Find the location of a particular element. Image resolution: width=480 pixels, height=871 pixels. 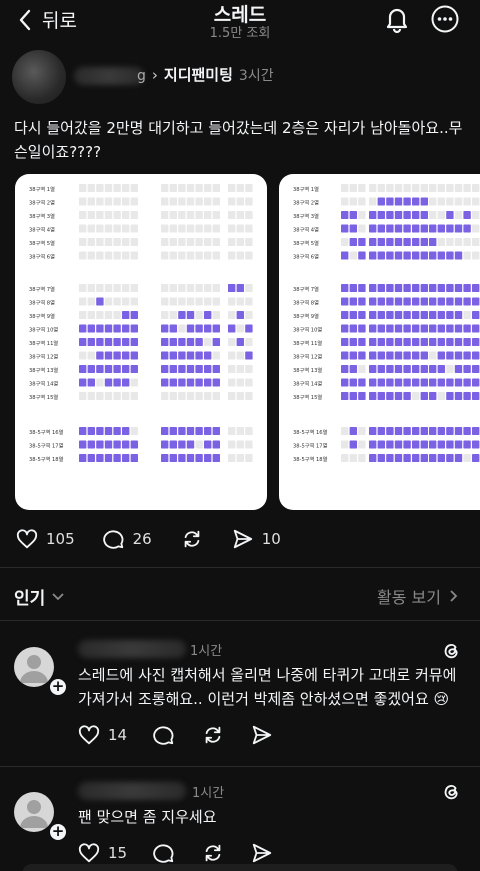

more-button is located at coordinates (445, 19).